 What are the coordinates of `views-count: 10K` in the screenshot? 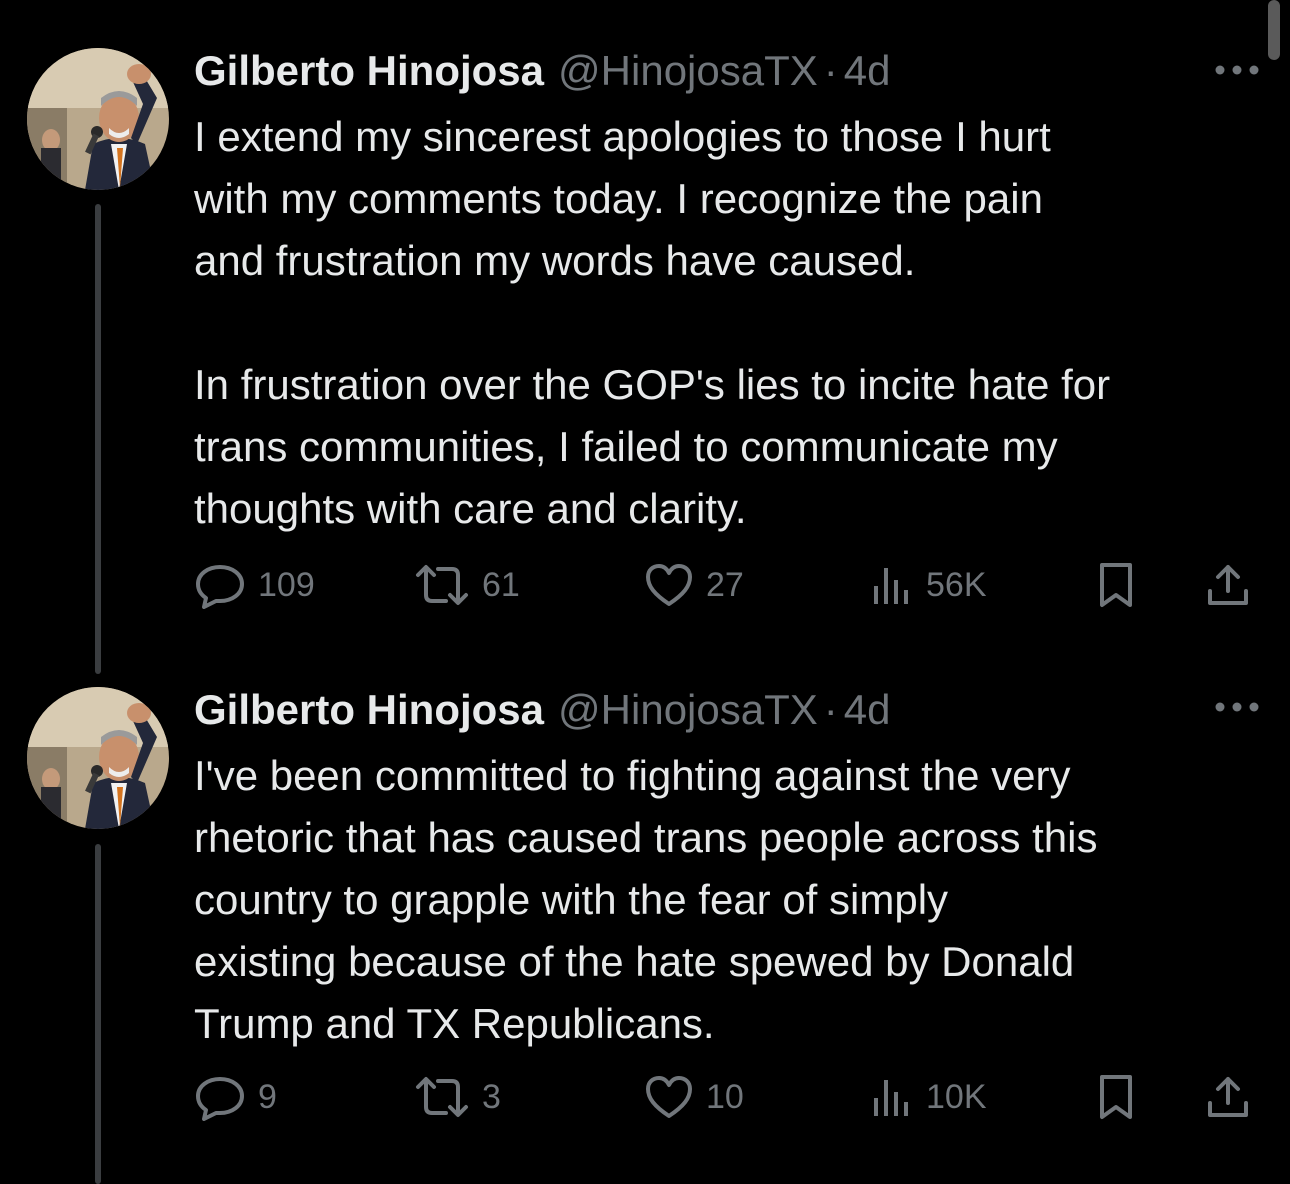 It's located at (956, 1096).